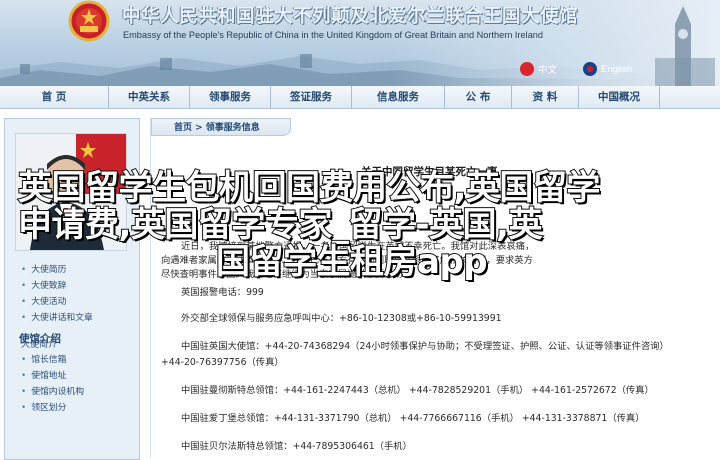 This screenshot has height=460, width=720. I want to click on article-paragraph: 中国驻贝尔法斯特总领馆：+44-7895306461（手机）, so click(296, 446).